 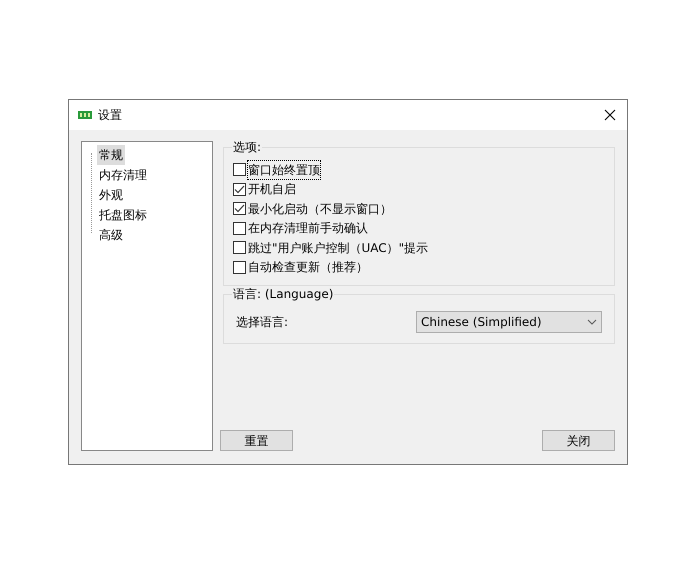 I want to click on option-label: 自动检查更新（推荐）, so click(x=308, y=267).